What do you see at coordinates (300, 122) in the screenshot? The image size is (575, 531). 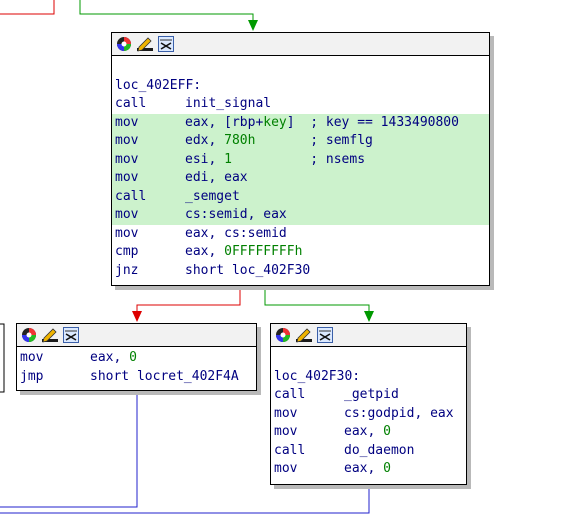 I see `instruction-line: mov eax, [rbp+key] ; key == 1433490800` at bounding box center [300, 122].